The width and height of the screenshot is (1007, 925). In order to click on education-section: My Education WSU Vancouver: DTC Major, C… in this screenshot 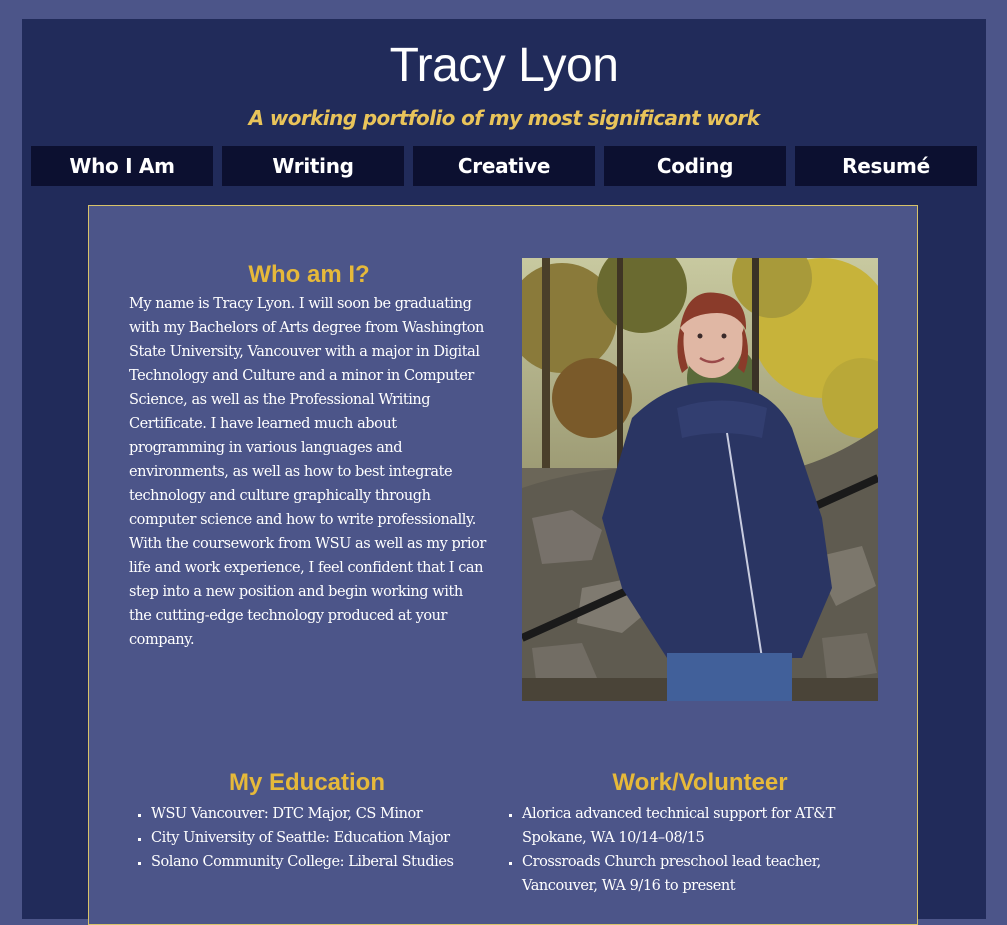, I will do `click(307, 821)`.